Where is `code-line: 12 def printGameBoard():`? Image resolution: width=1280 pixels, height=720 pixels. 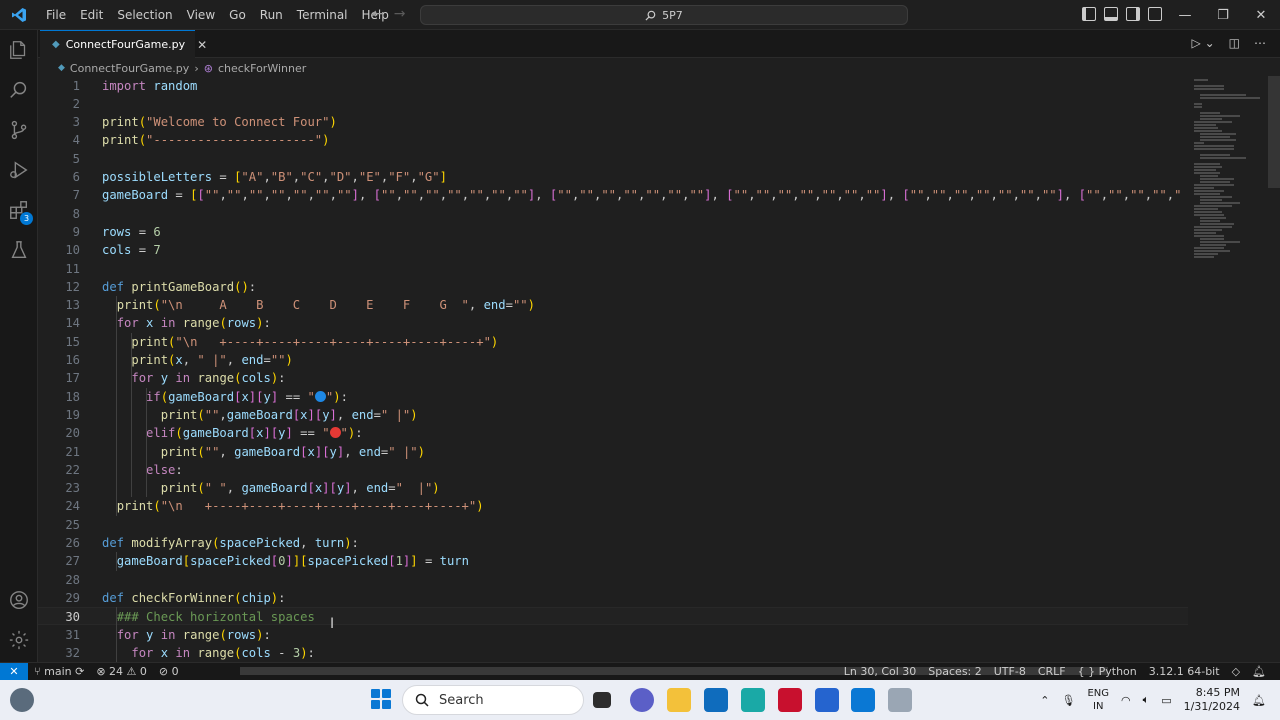
code-line: 12 def printGameBoard(): is located at coordinates (613, 287).